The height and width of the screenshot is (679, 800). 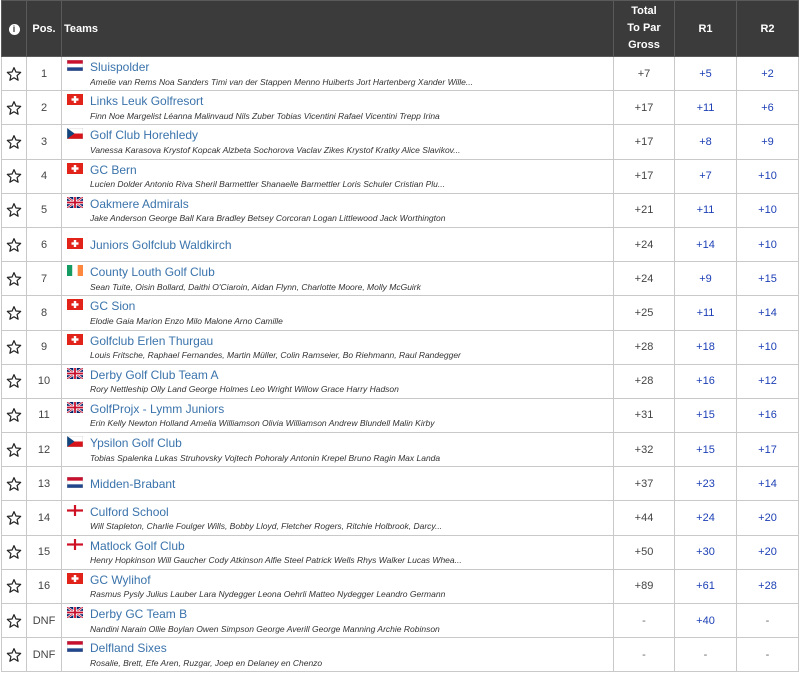 I want to click on team-name-link: County Louth Golf Club, so click(x=152, y=272).